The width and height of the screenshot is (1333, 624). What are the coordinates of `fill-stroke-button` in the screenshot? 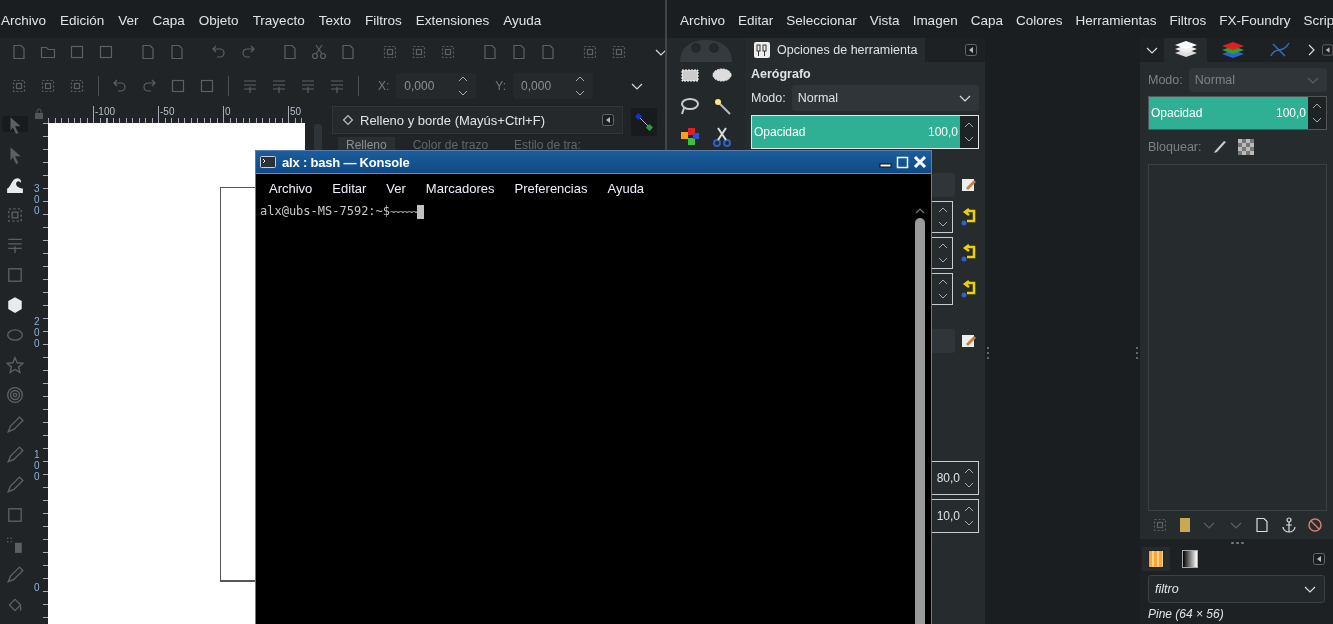 It's located at (644, 122).